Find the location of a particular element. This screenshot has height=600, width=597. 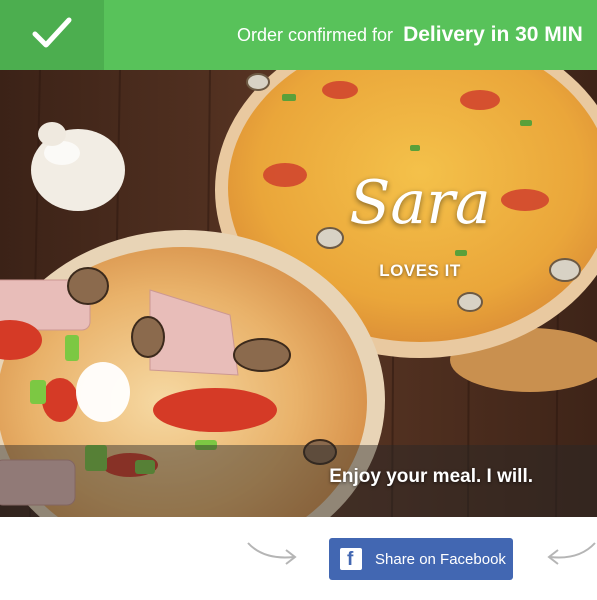

share-on-facebook-button: f Share on Facebook is located at coordinates (421, 559).